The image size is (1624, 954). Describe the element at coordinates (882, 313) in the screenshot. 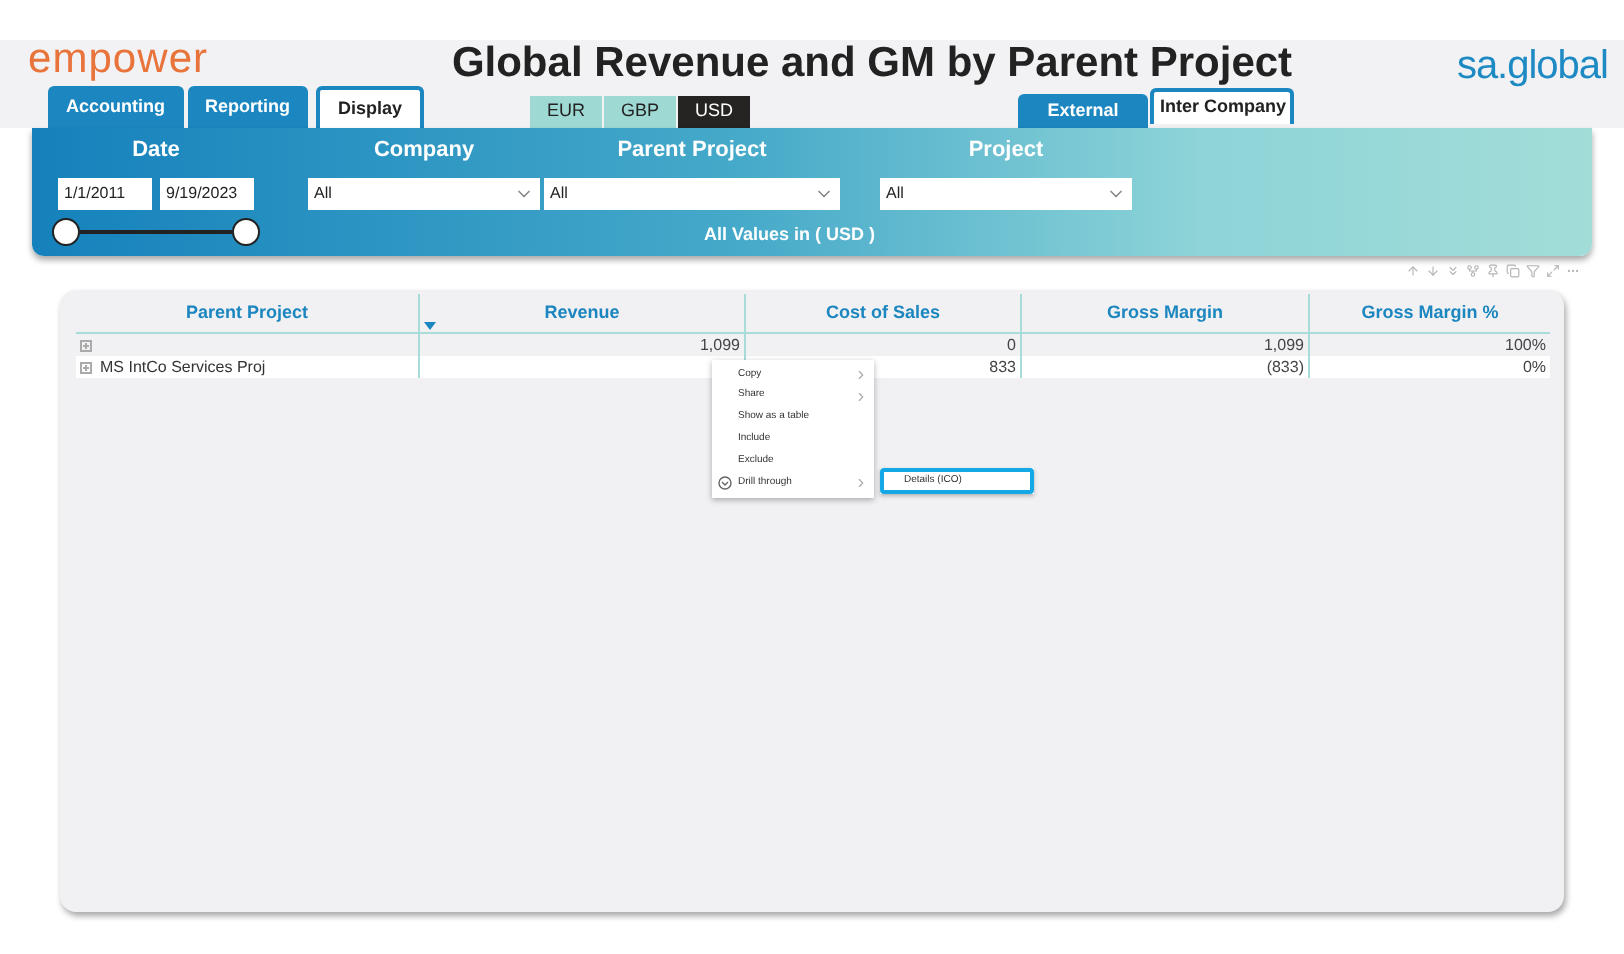

I see `column-header: Cost of Sales` at that location.